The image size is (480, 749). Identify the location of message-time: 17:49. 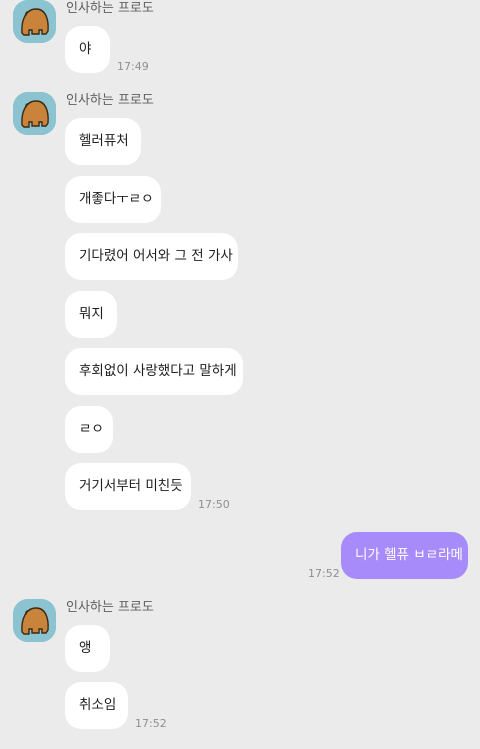
(133, 66).